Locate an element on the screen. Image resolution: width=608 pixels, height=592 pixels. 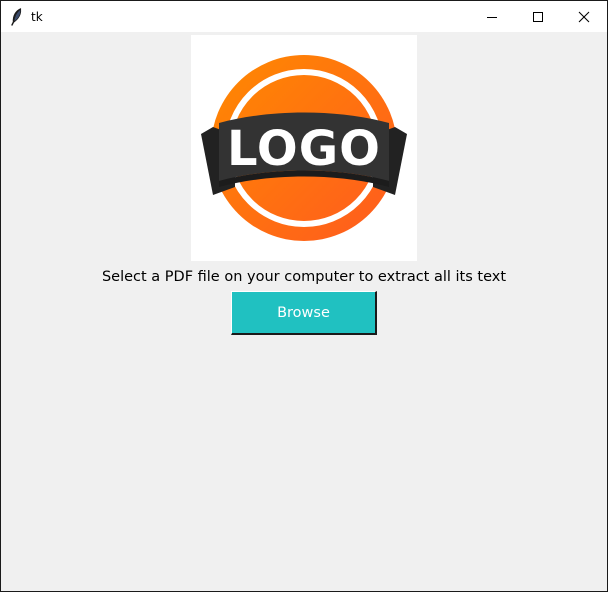
browse-button: Browse is located at coordinates (304, 313).